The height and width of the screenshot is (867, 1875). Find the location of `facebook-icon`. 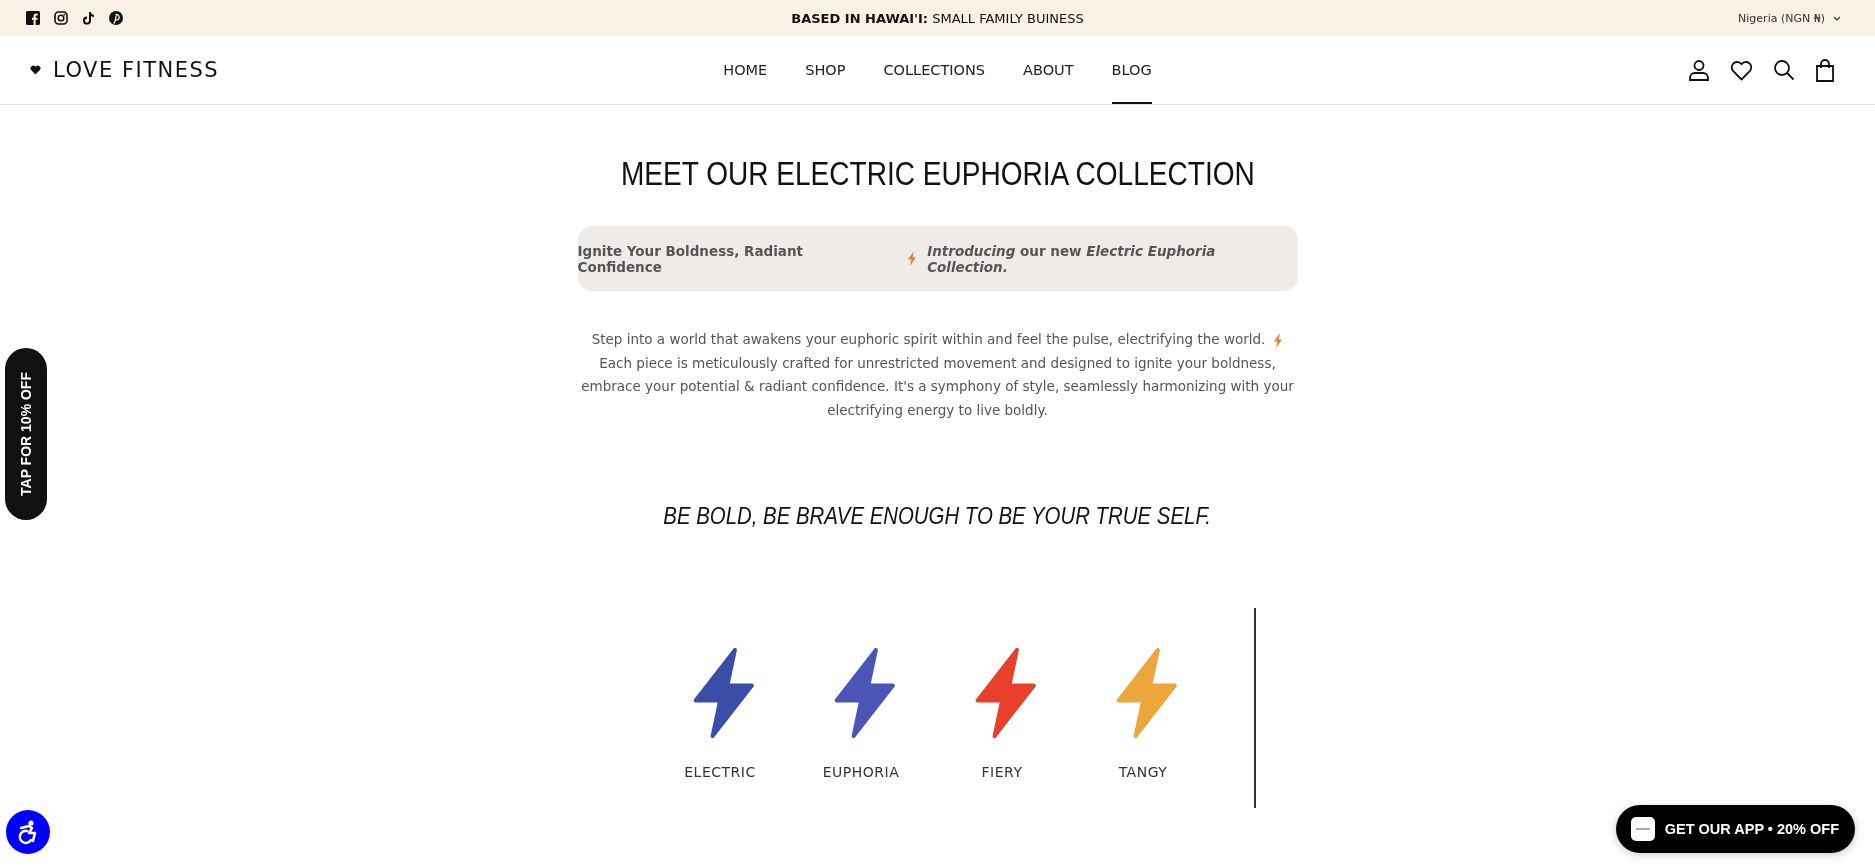

facebook-icon is located at coordinates (33, 18).